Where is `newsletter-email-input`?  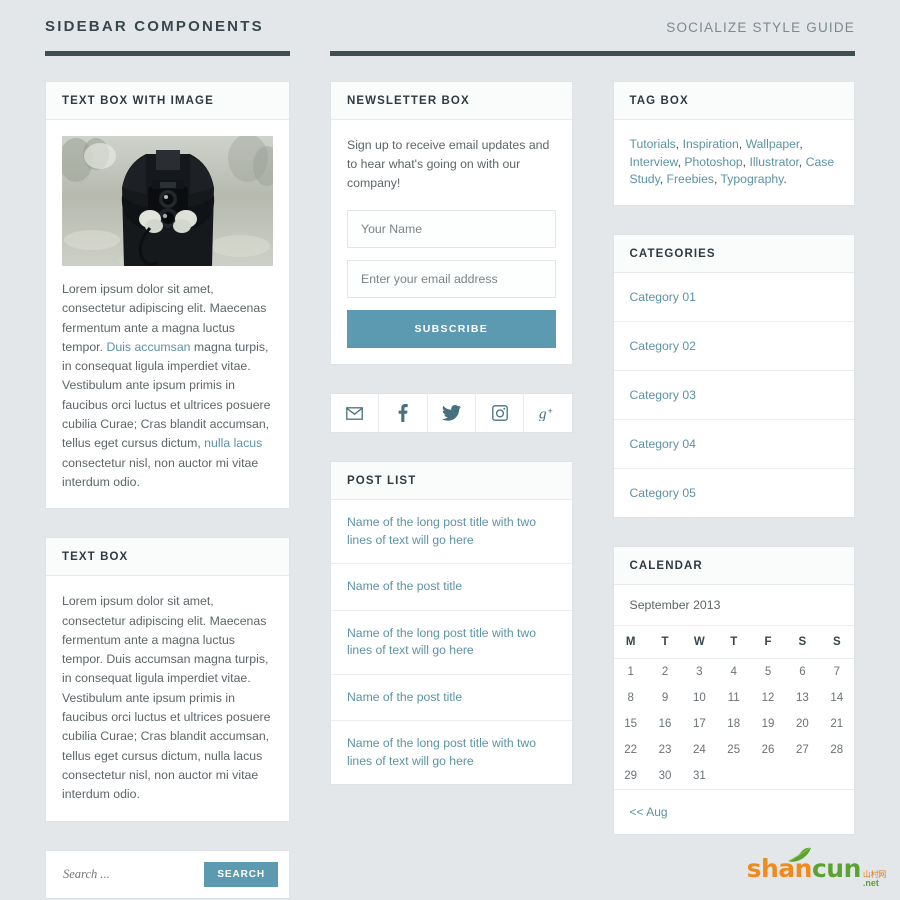
newsletter-email-input is located at coordinates (451, 279).